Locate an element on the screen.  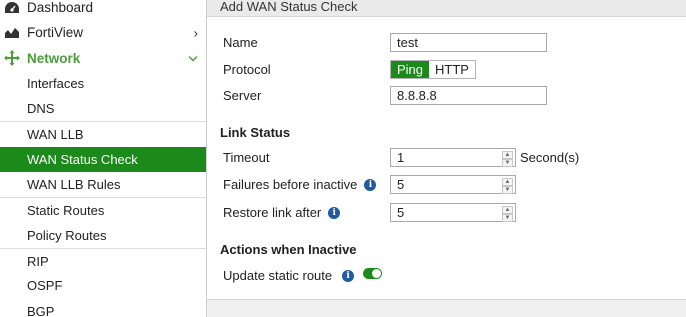
update-route-label: Update static route is located at coordinates (278, 275).